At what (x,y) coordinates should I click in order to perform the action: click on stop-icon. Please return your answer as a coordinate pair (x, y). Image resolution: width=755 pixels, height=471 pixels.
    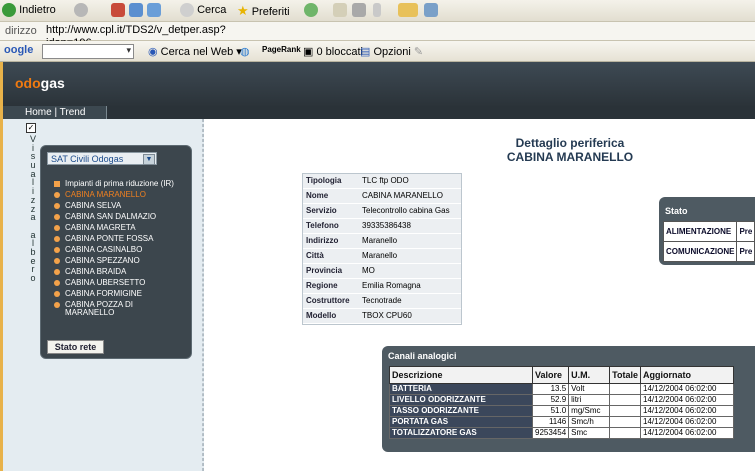
    Looking at the image, I should click on (118, 10).